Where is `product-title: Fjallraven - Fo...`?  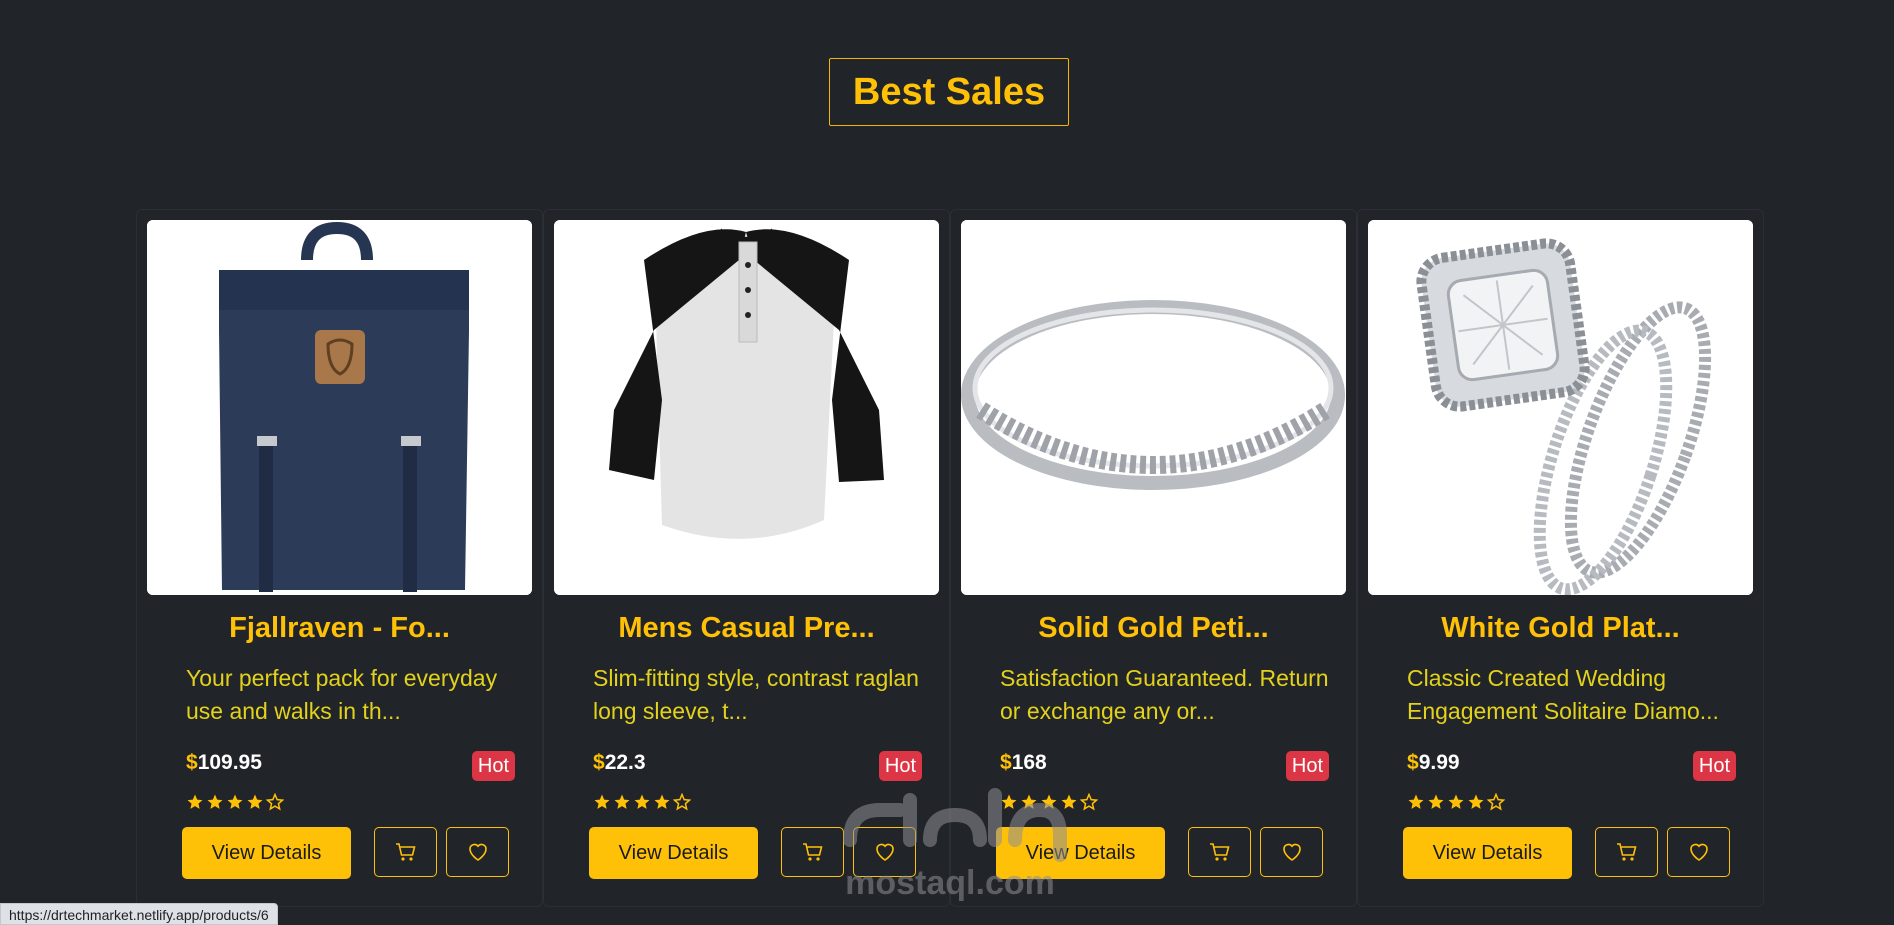 product-title: Fjallraven - Fo... is located at coordinates (339, 628).